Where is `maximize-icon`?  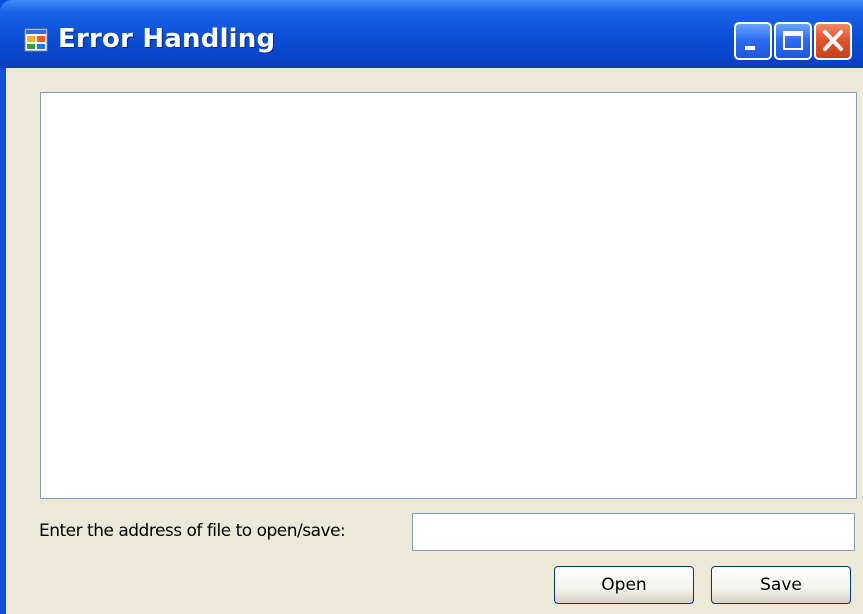
maximize-icon is located at coordinates (793, 40).